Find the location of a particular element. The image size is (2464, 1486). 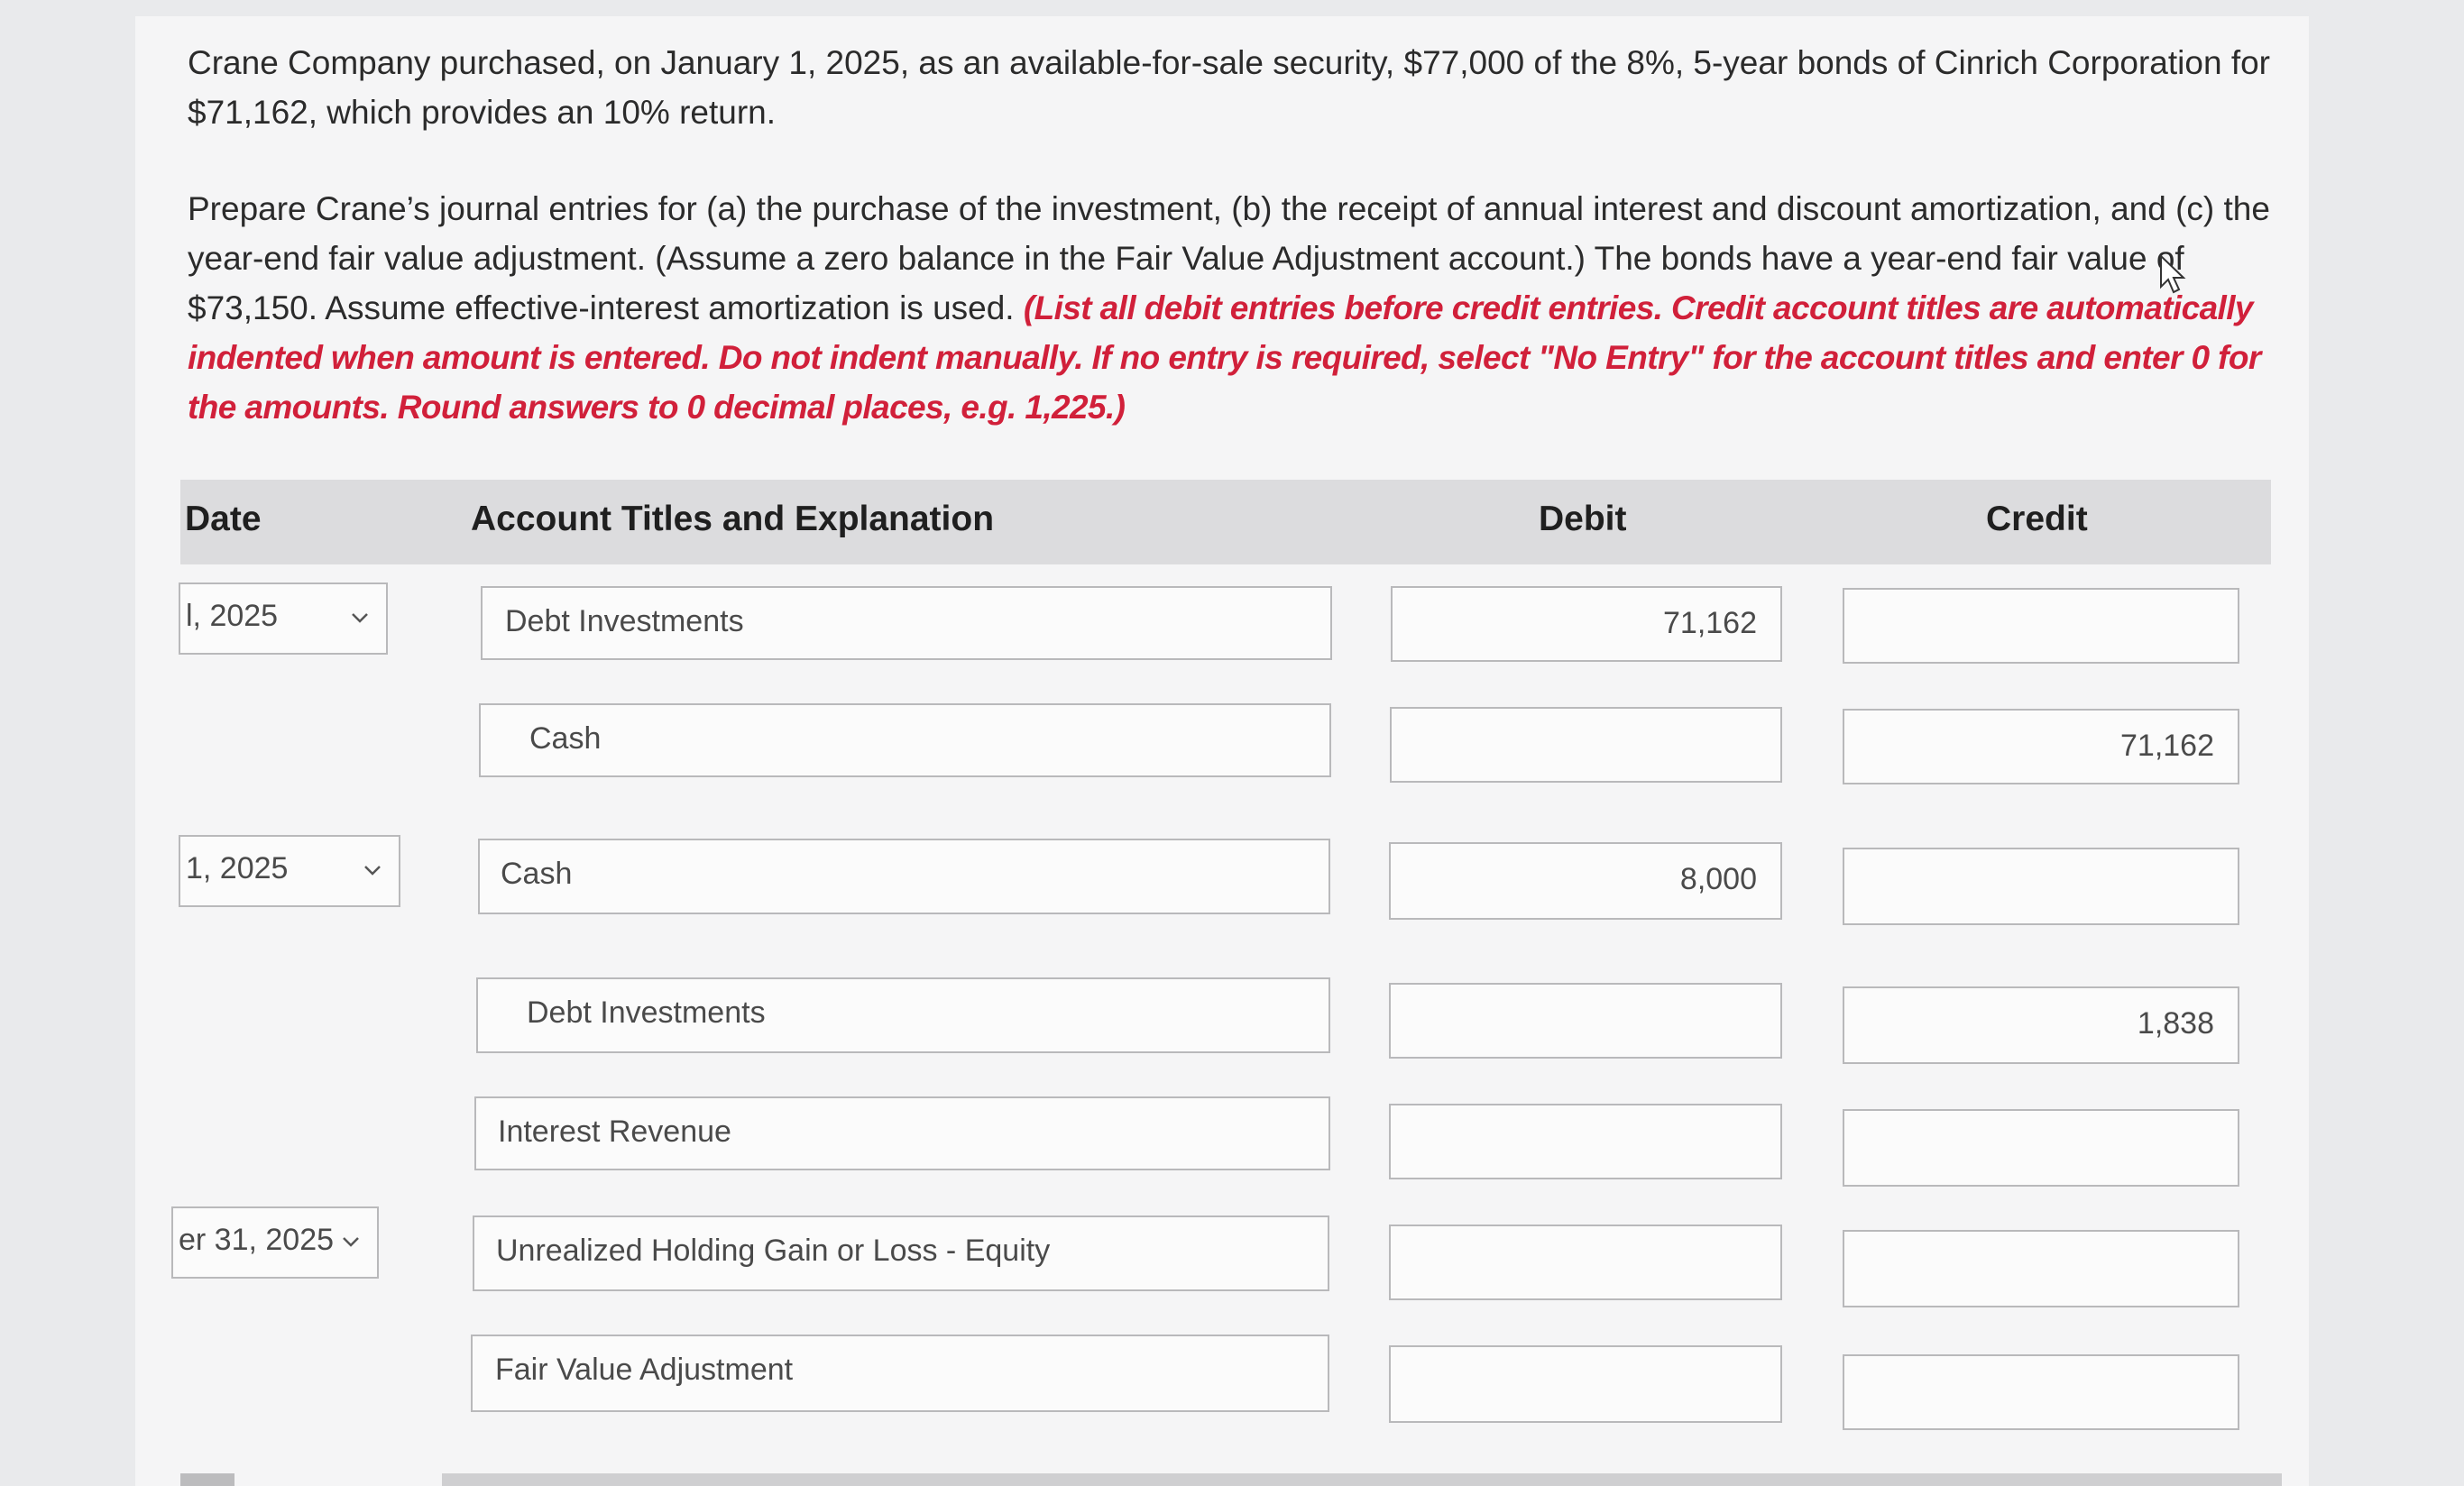

account-field-1: Debt Investments is located at coordinates (907, 623).